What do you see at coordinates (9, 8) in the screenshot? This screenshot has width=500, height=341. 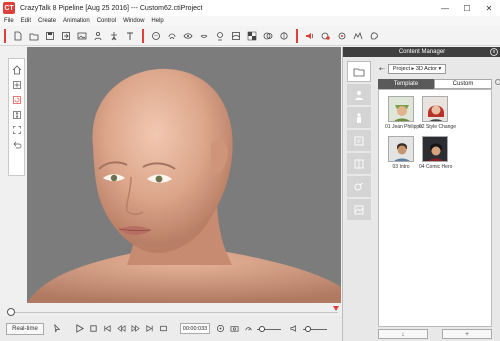 I see `app-logo-icon: CT` at bounding box center [9, 8].